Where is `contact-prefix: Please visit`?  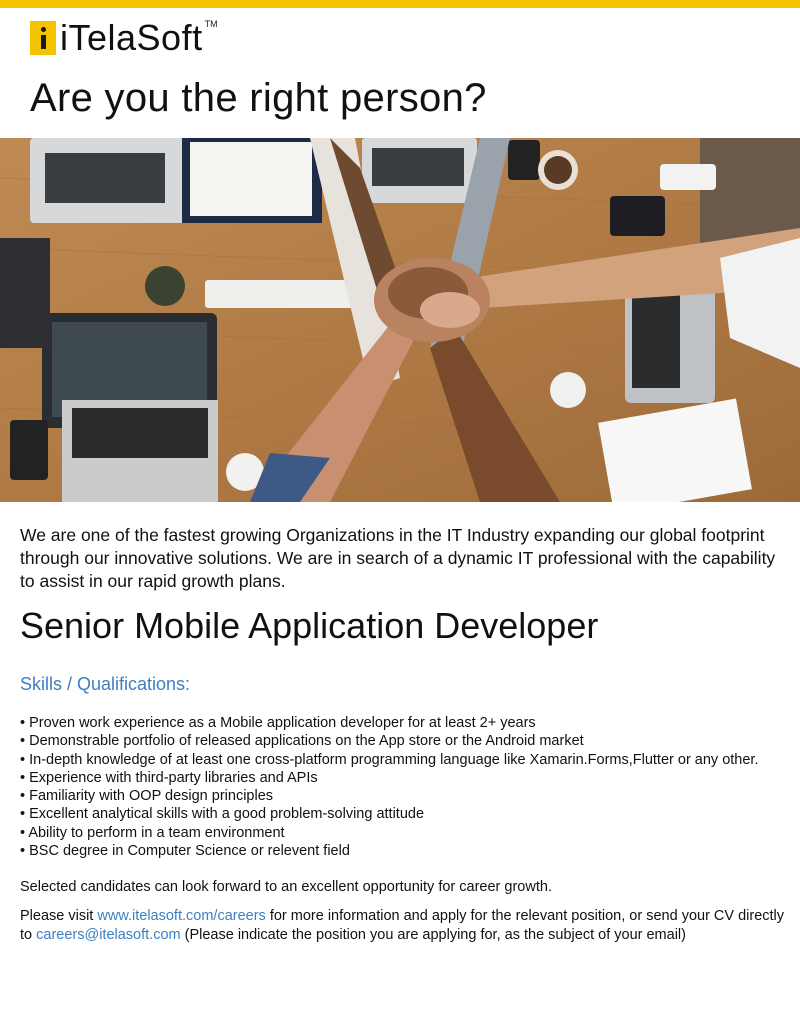 contact-prefix: Please visit is located at coordinates (59, 916).